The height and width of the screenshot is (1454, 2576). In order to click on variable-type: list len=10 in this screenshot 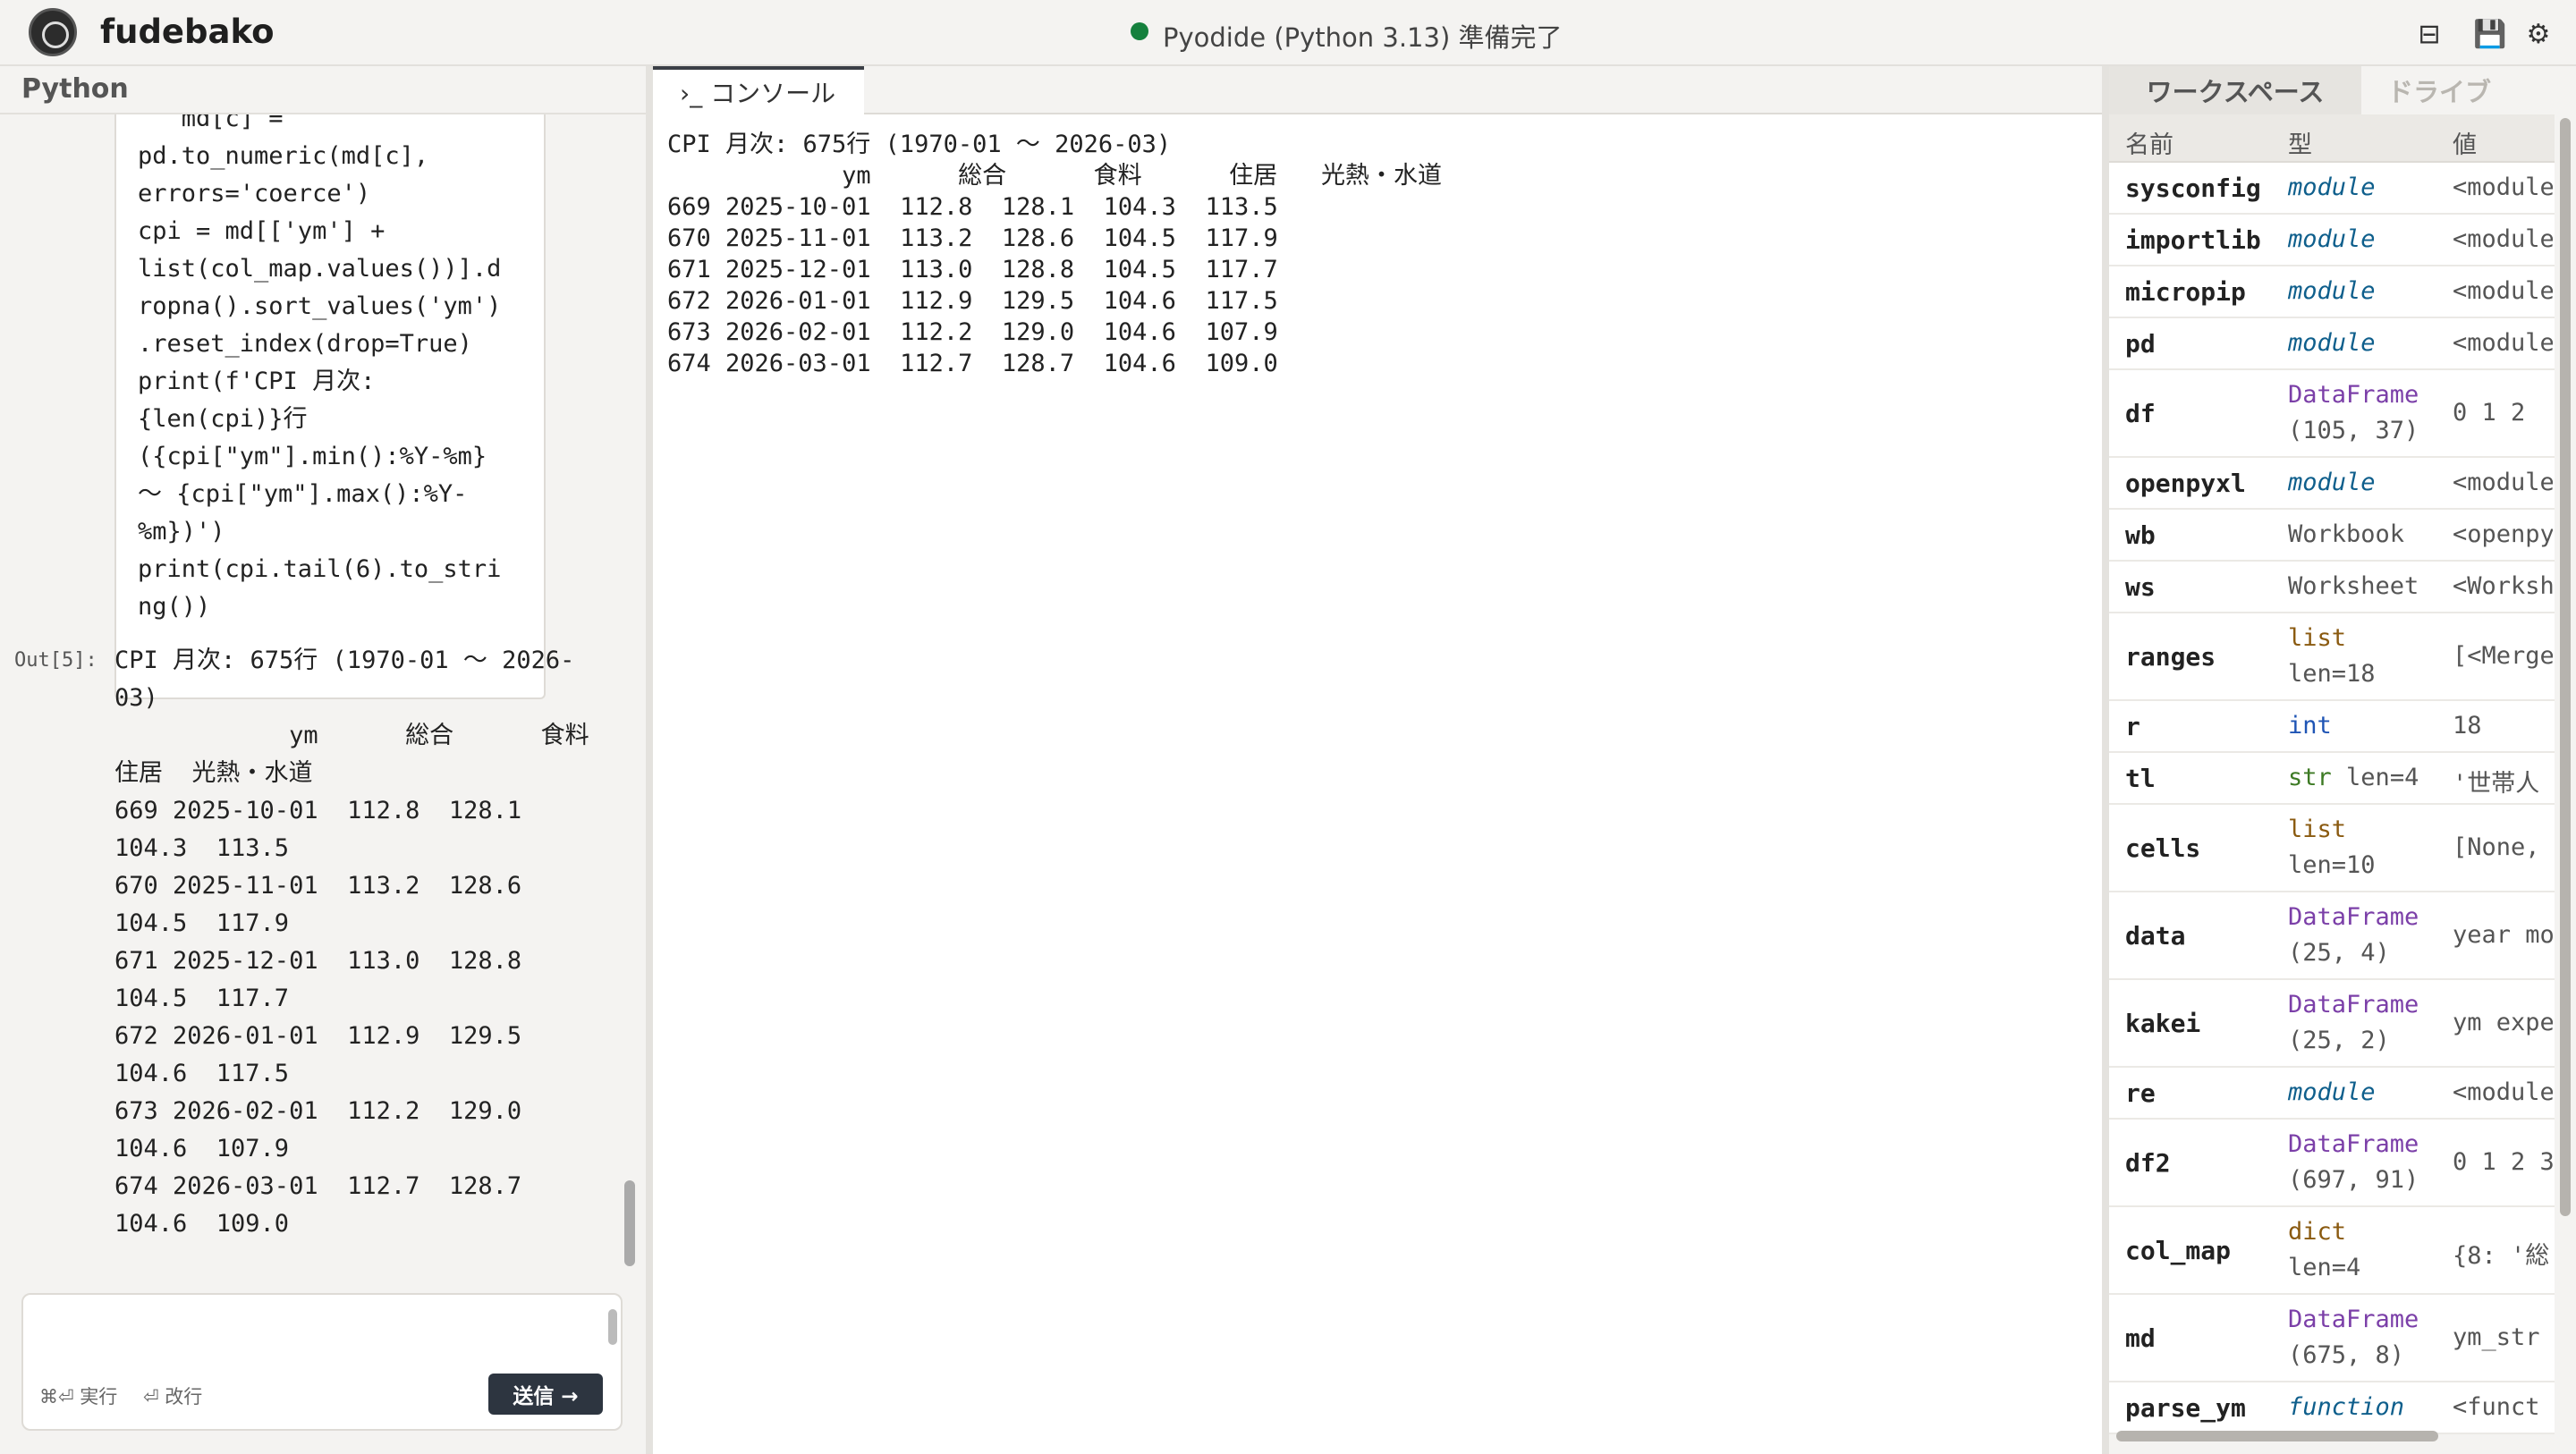, I will do `click(2363, 847)`.